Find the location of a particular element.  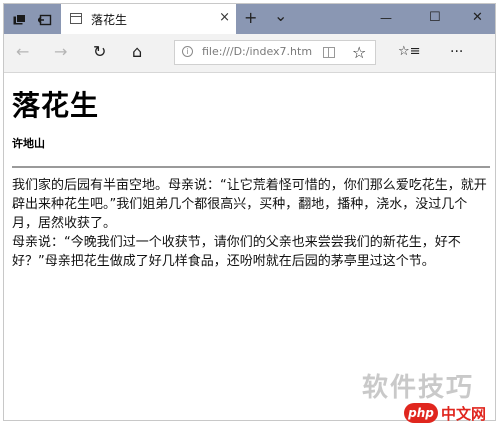

watermark-logo: php 中文网 is located at coordinates (445, 413).